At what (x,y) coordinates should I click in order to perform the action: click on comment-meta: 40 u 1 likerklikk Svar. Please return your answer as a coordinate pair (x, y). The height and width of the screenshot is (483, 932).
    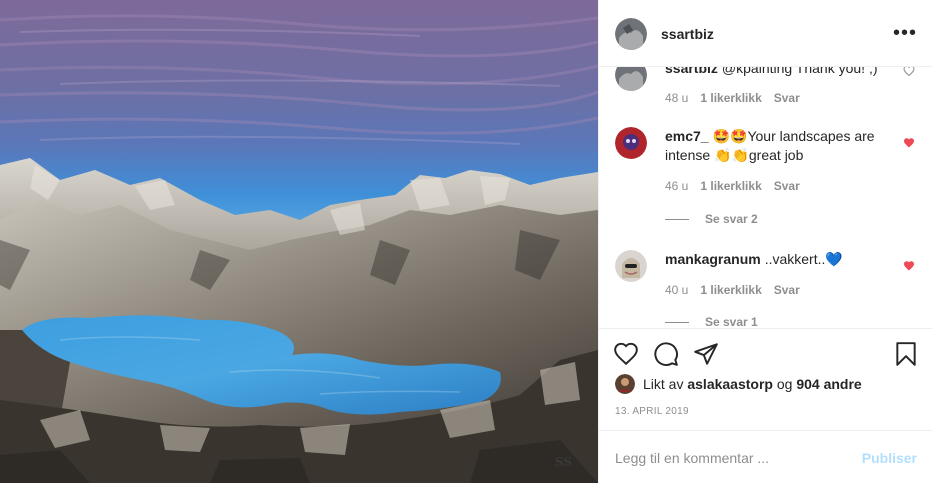
    Looking at the image, I should click on (738, 290).